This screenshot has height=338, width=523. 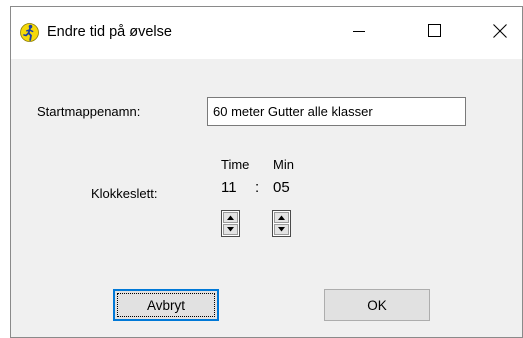 I want to click on minimize-button, so click(x=359, y=33).